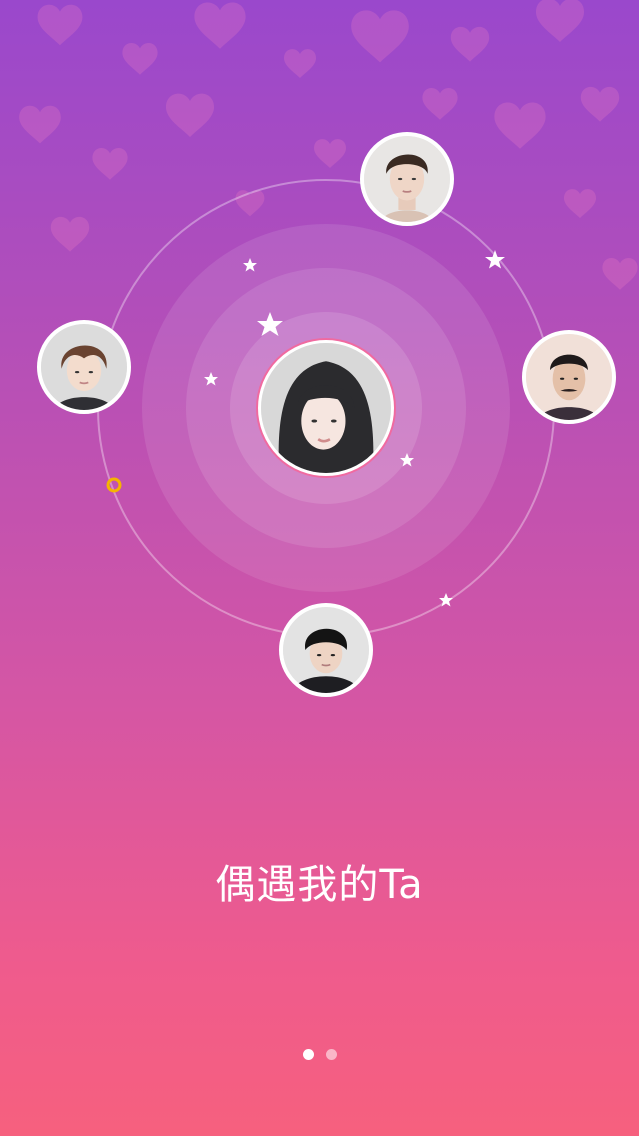 The height and width of the screenshot is (1136, 639). I want to click on right-avatar, so click(569, 377).